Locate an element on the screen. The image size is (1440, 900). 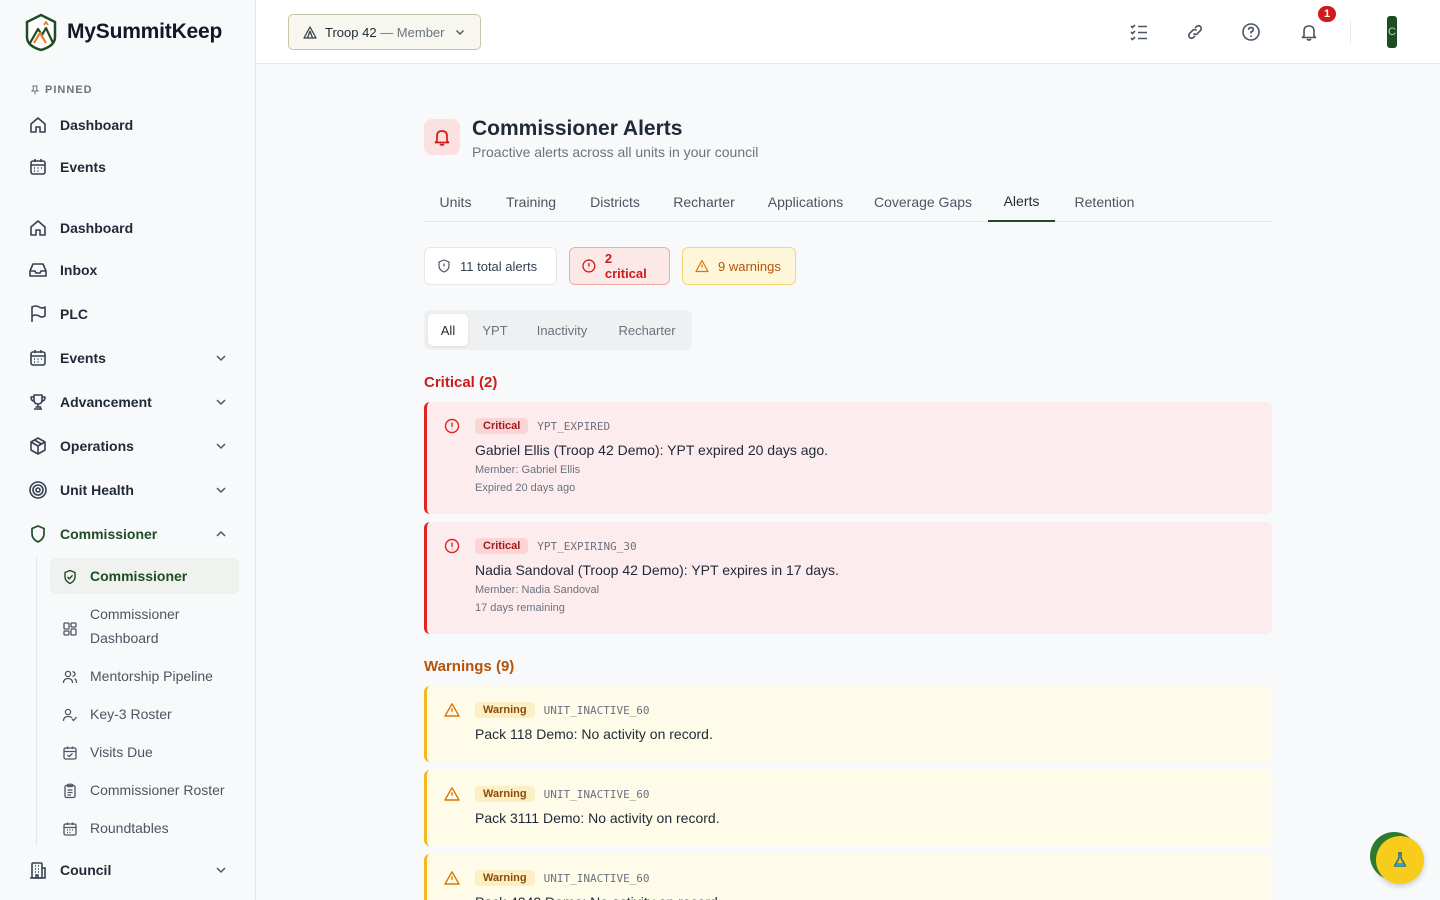
critical-section-title: Critical (2) is located at coordinates (461, 382).